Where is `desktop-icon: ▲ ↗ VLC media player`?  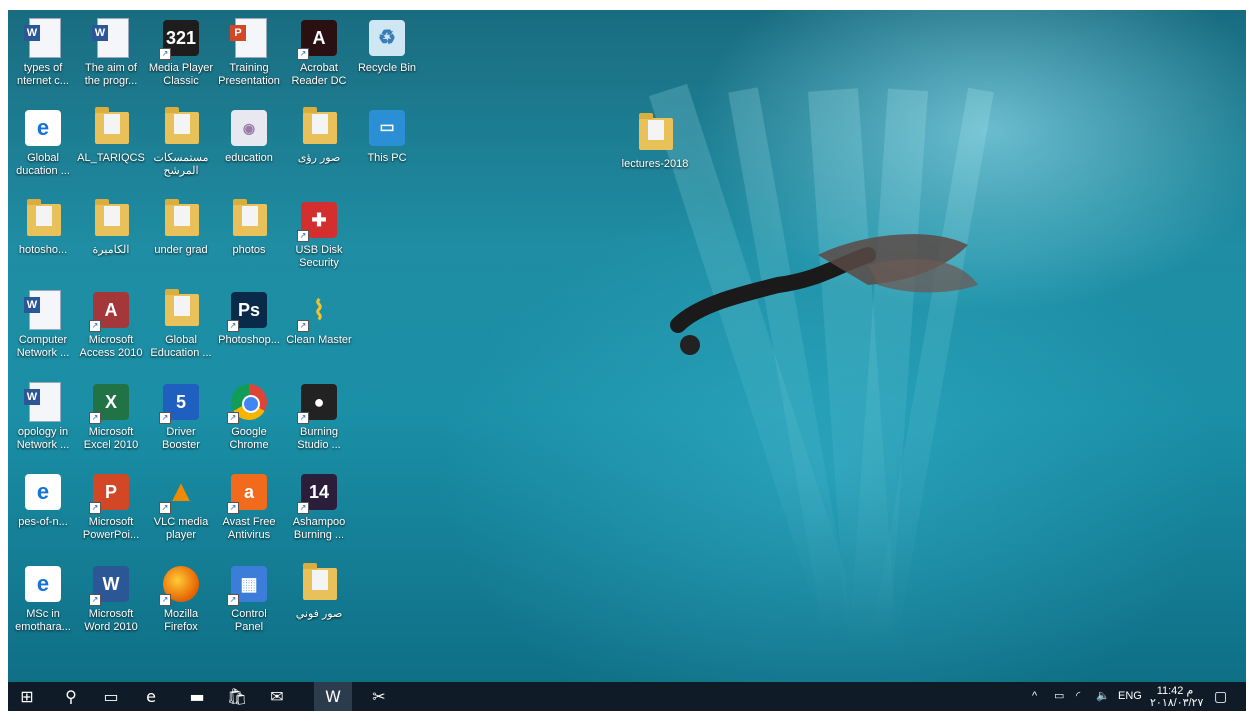
desktop-icon: ▲ ↗ VLC media player is located at coordinates (181, 513).